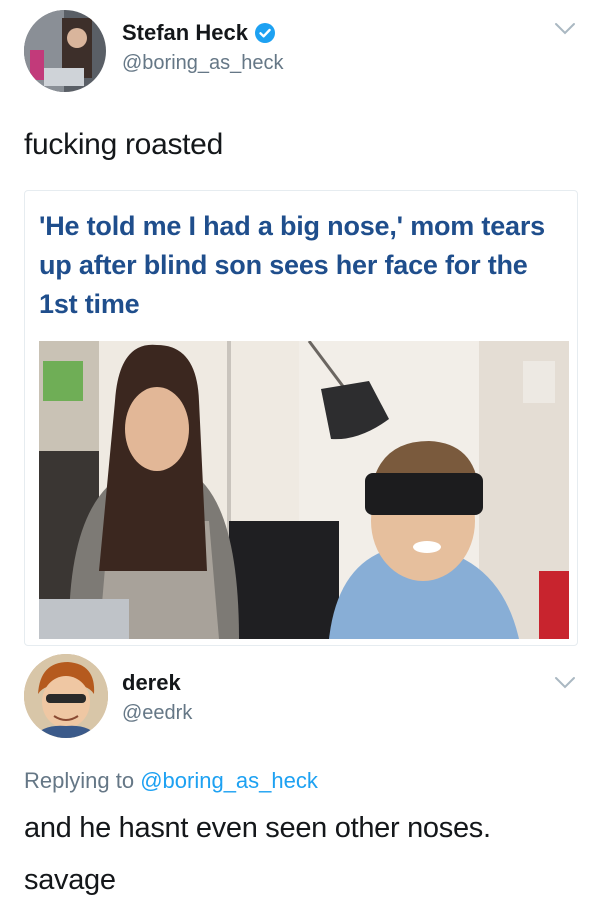 The image size is (600, 916). What do you see at coordinates (65, 51) in the screenshot?
I see `author-avatar` at bounding box center [65, 51].